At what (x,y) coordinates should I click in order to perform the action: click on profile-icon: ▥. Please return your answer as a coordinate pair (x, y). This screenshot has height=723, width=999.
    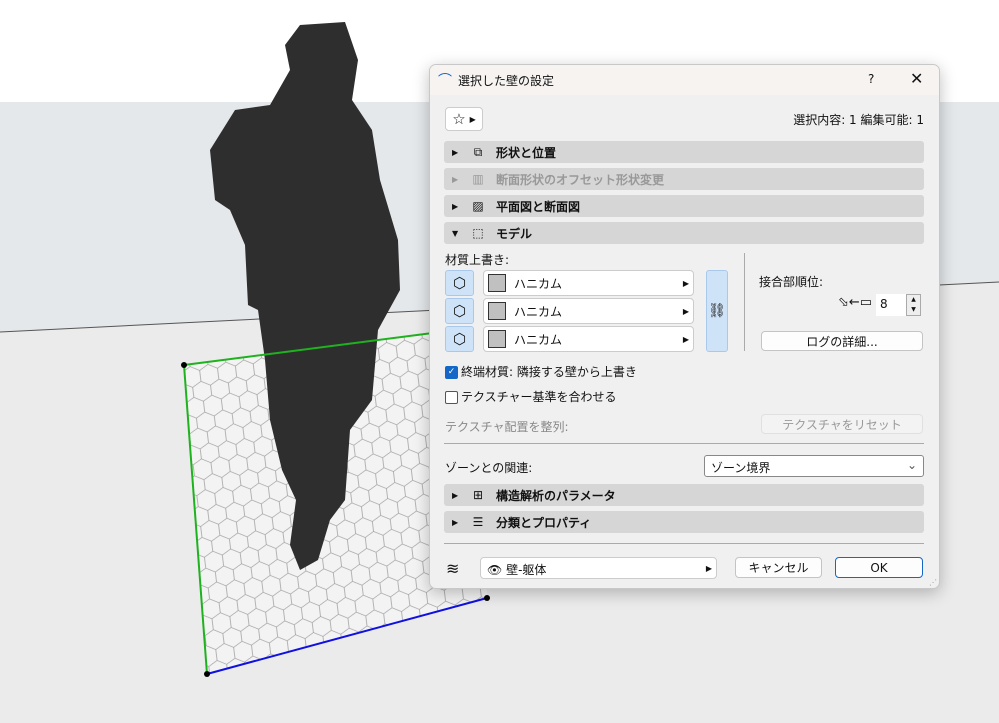
    Looking at the image, I should click on (478, 179).